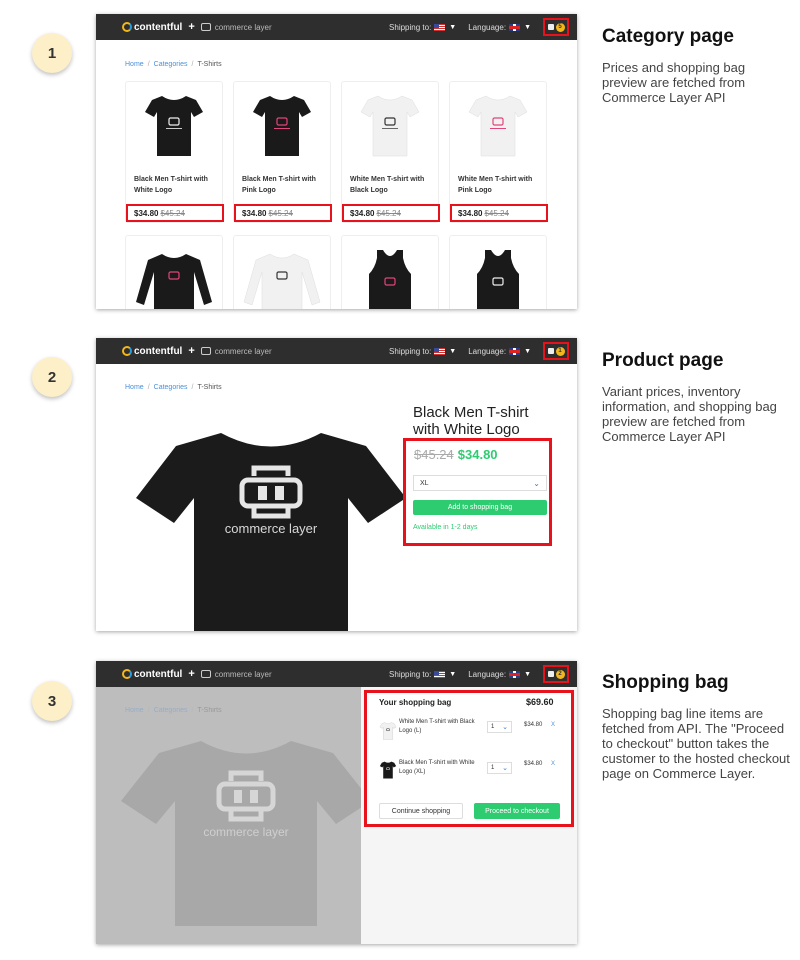  What do you see at coordinates (560, 351) in the screenshot?
I see `bag-count-badge: 1` at bounding box center [560, 351].